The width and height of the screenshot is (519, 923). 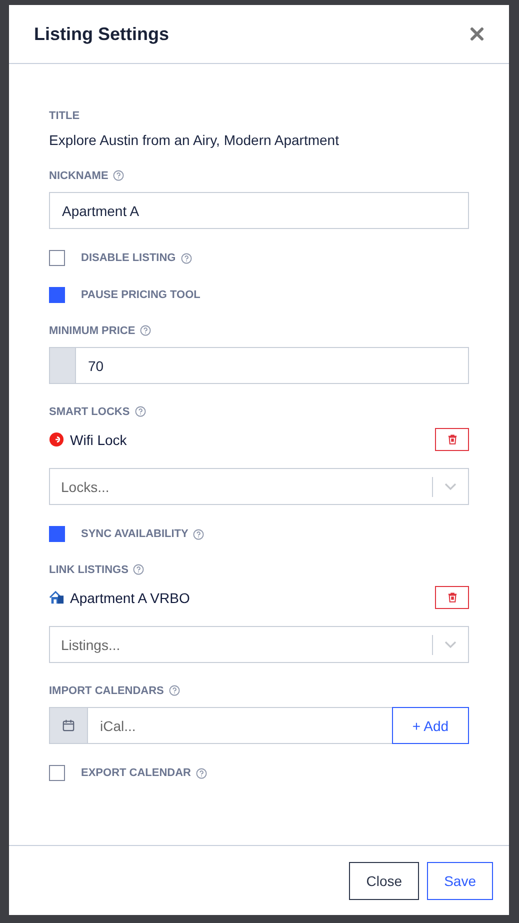 What do you see at coordinates (62, 365) in the screenshot?
I see `input-addon` at bounding box center [62, 365].